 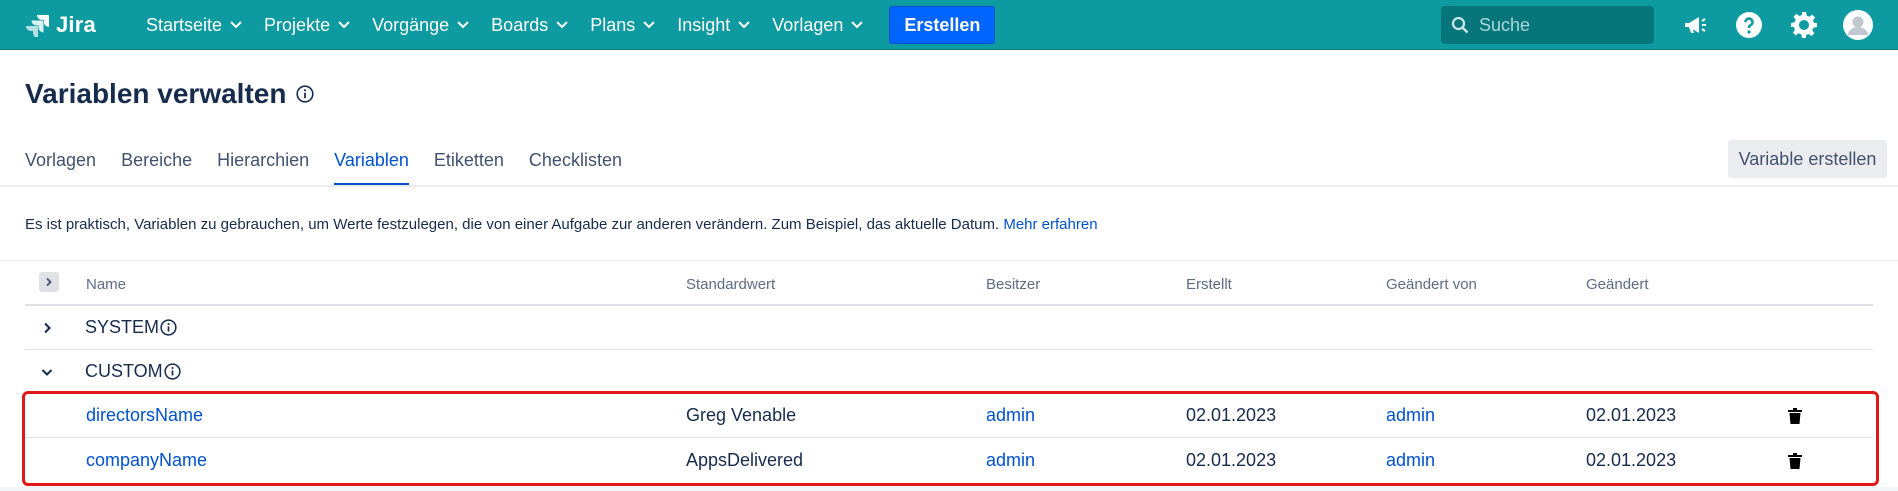 What do you see at coordinates (949, 328) in the screenshot?
I see `group-row-system: SYSTEM` at bounding box center [949, 328].